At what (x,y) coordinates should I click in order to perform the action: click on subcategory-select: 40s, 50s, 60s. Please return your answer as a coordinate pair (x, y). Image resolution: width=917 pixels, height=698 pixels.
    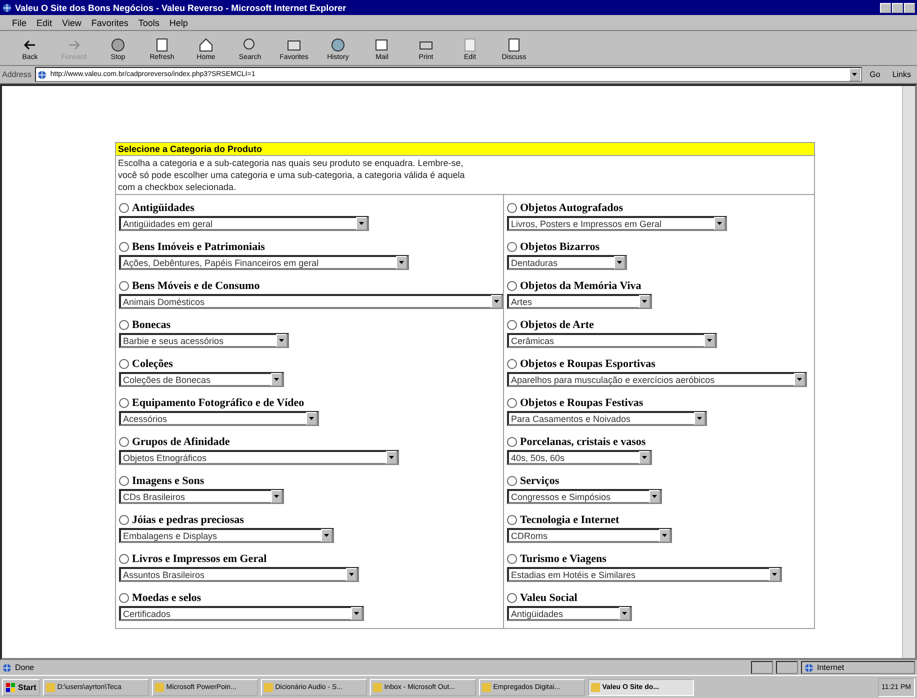
    Looking at the image, I should click on (579, 457).